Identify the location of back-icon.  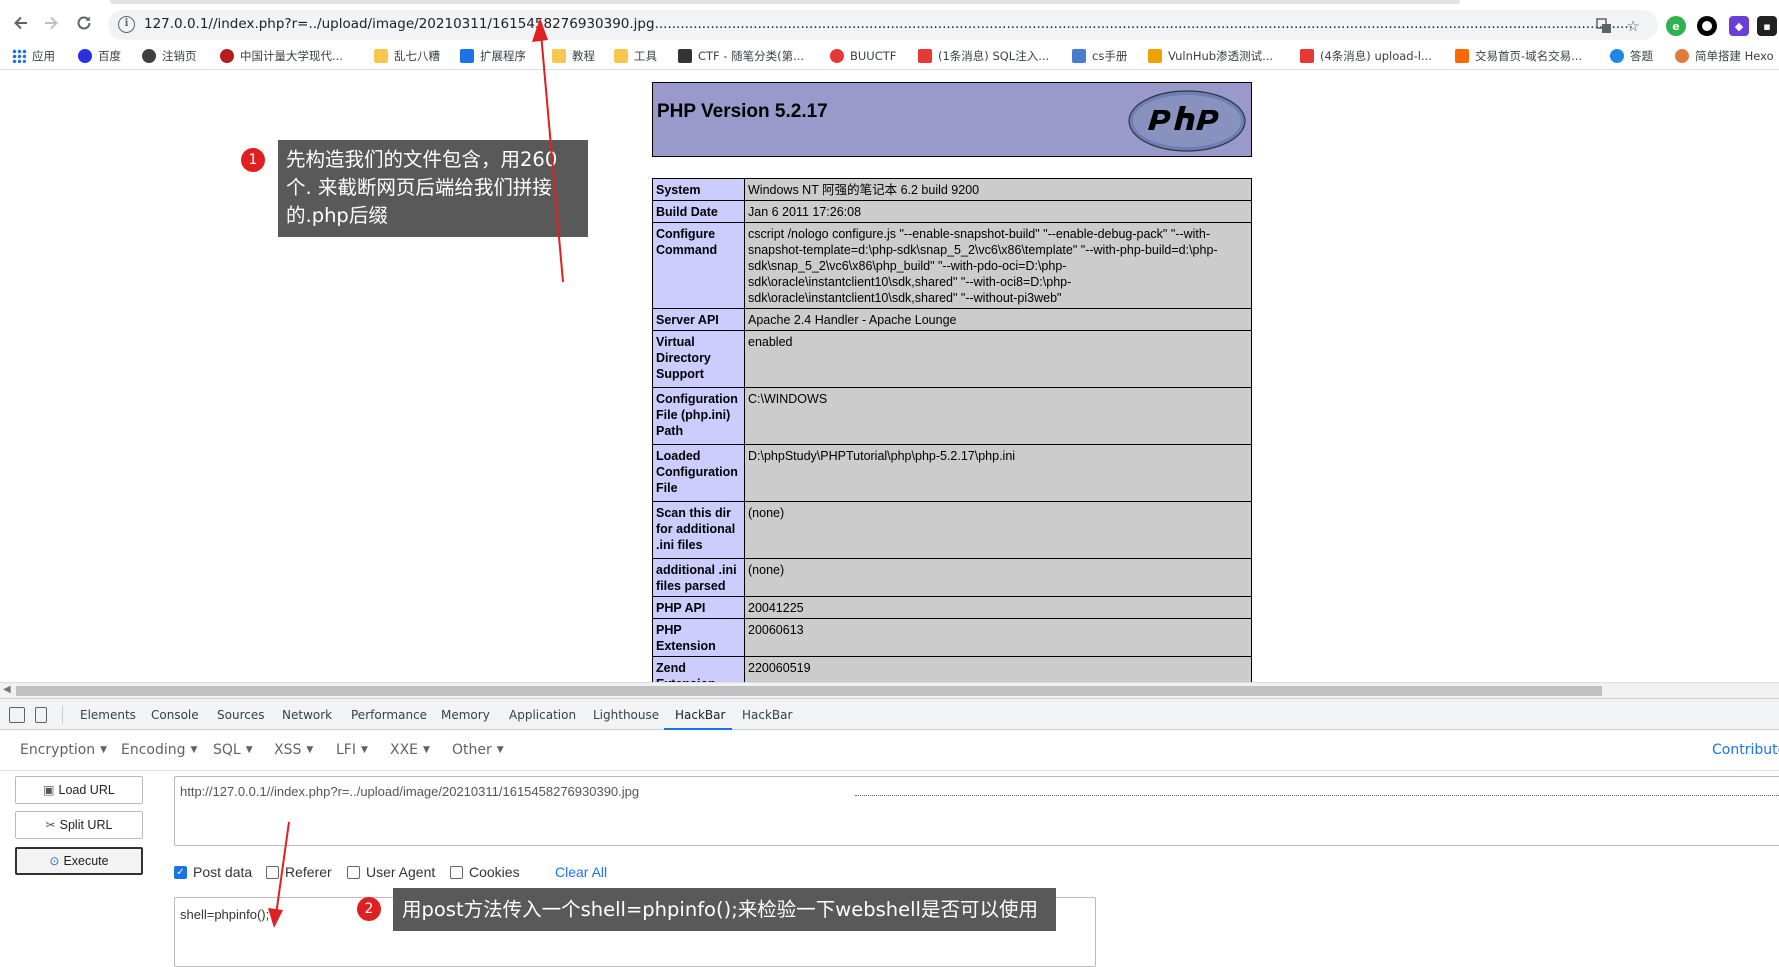
(21, 23).